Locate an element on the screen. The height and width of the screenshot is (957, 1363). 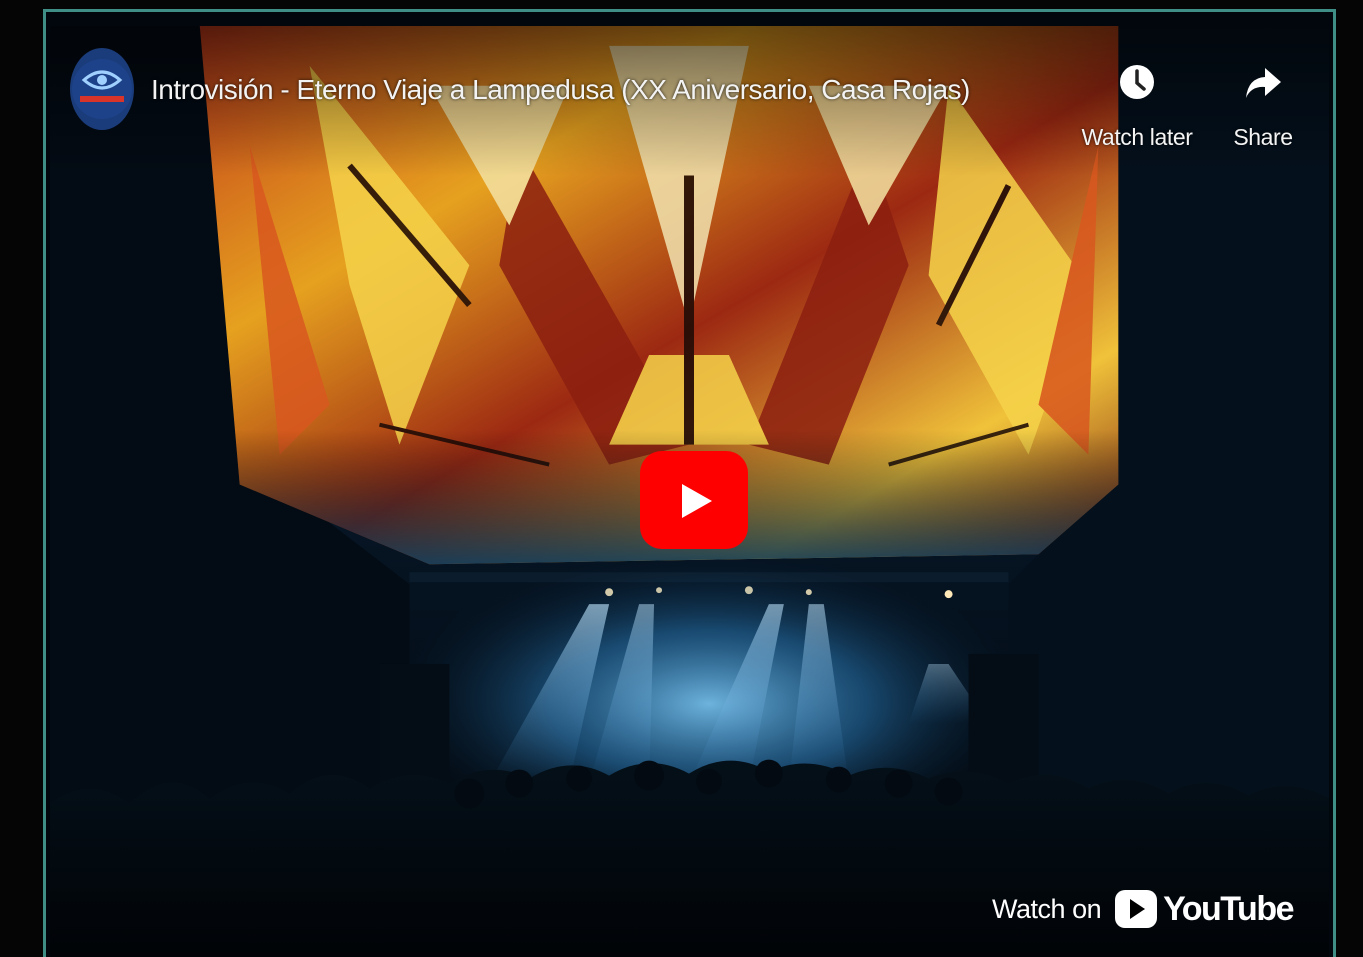
youtube-logo-icon is located at coordinates (1136, 909).